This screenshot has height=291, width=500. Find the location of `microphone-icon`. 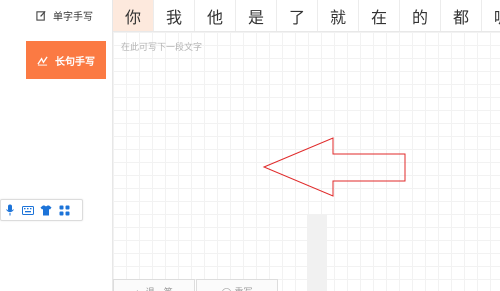

microphone-icon is located at coordinates (10, 210).